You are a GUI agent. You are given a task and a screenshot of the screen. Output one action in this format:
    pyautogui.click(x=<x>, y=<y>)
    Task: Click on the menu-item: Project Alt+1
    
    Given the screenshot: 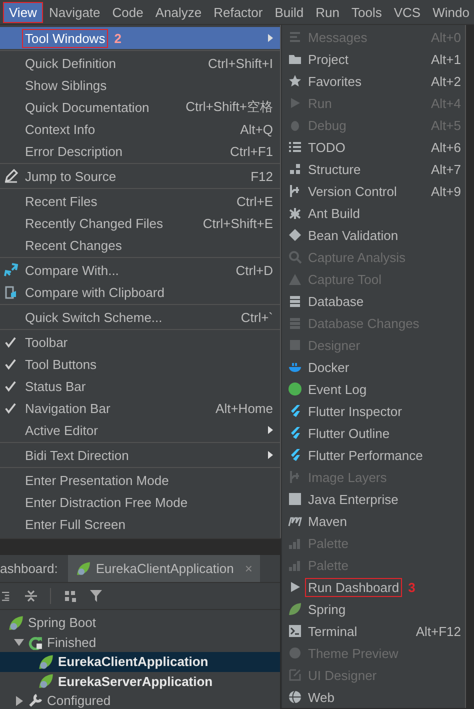 What is the action you would take?
    pyautogui.click(x=373, y=59)
    